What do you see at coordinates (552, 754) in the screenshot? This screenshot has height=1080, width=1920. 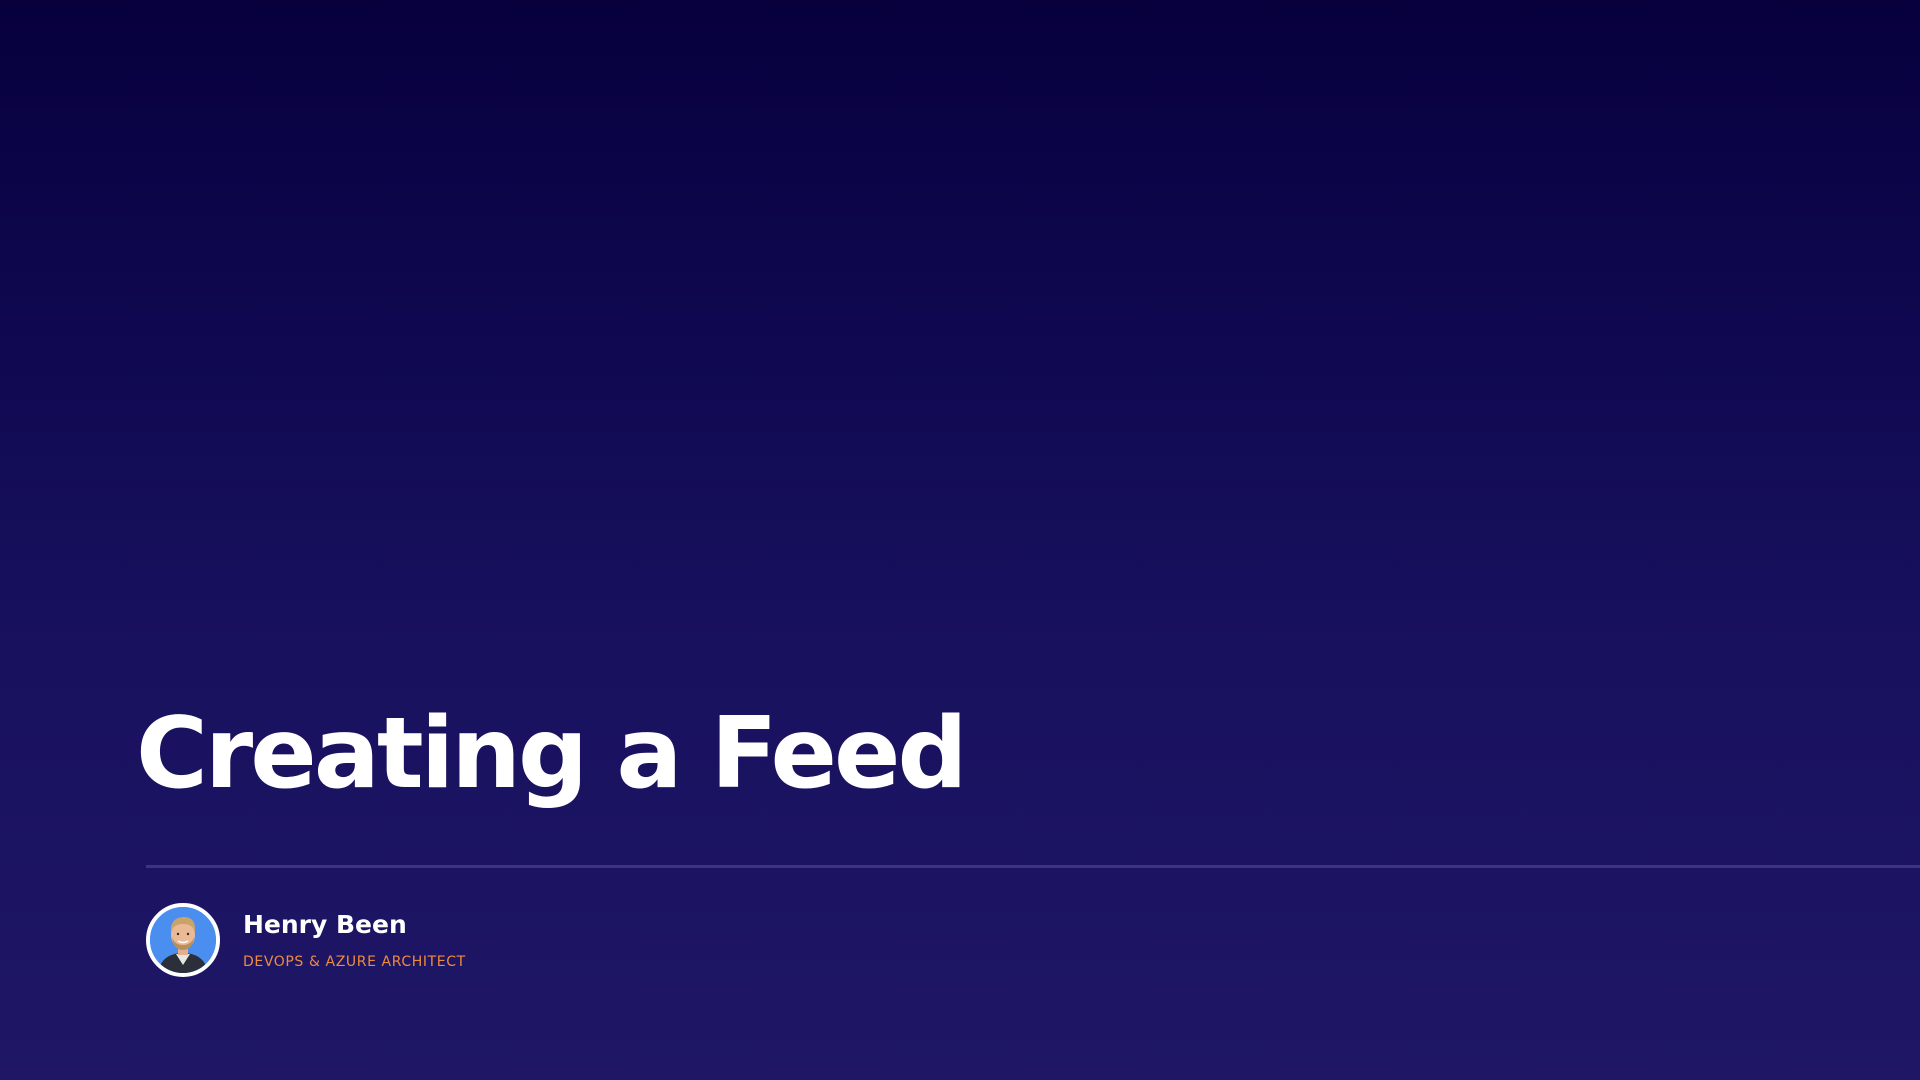 I see `slide-title: Creating a Feed` at bounding box center [552, 754].